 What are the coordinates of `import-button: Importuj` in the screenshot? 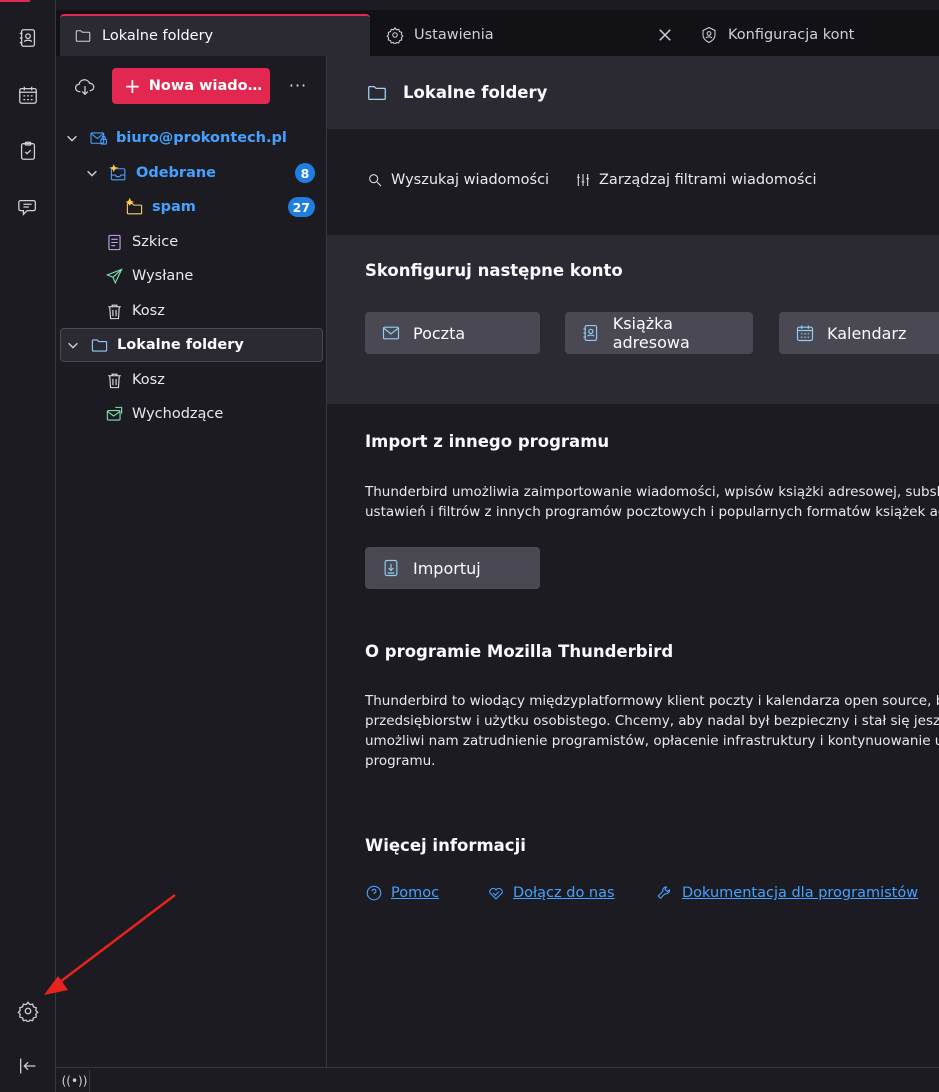 It's located at (452, 568).